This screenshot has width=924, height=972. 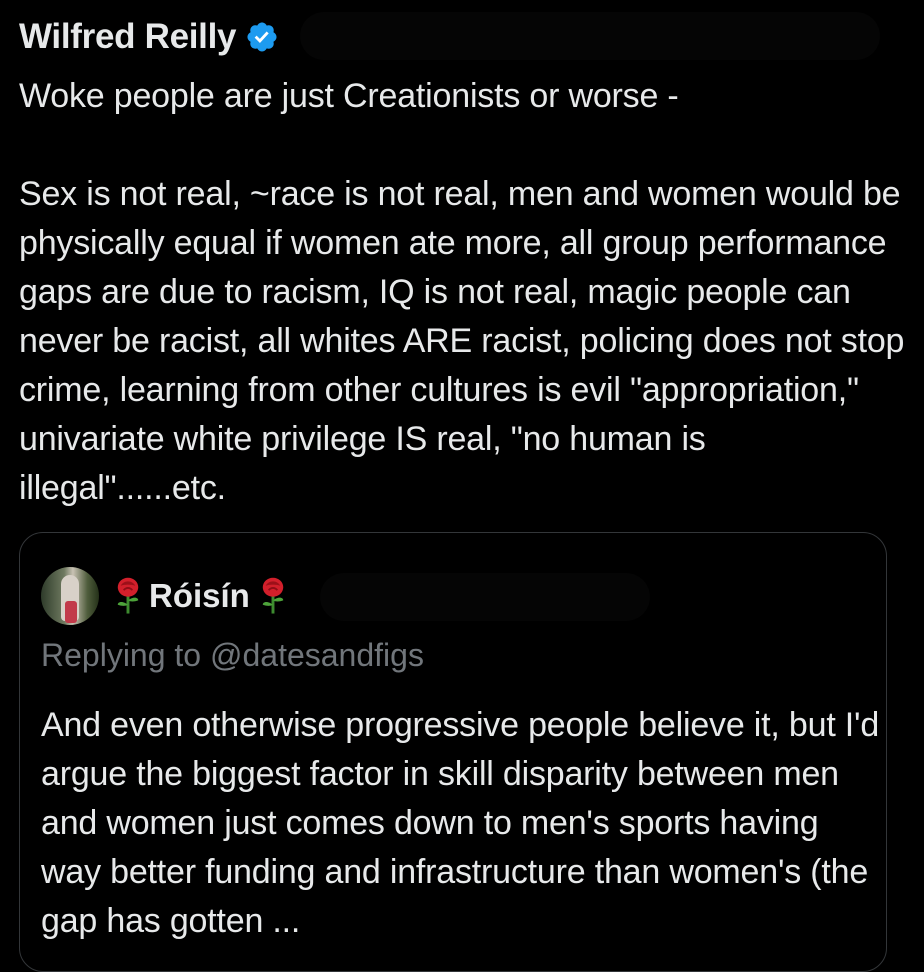 I want to click on quoted-tweet-header: Róisín, so click(x=164, y=596).